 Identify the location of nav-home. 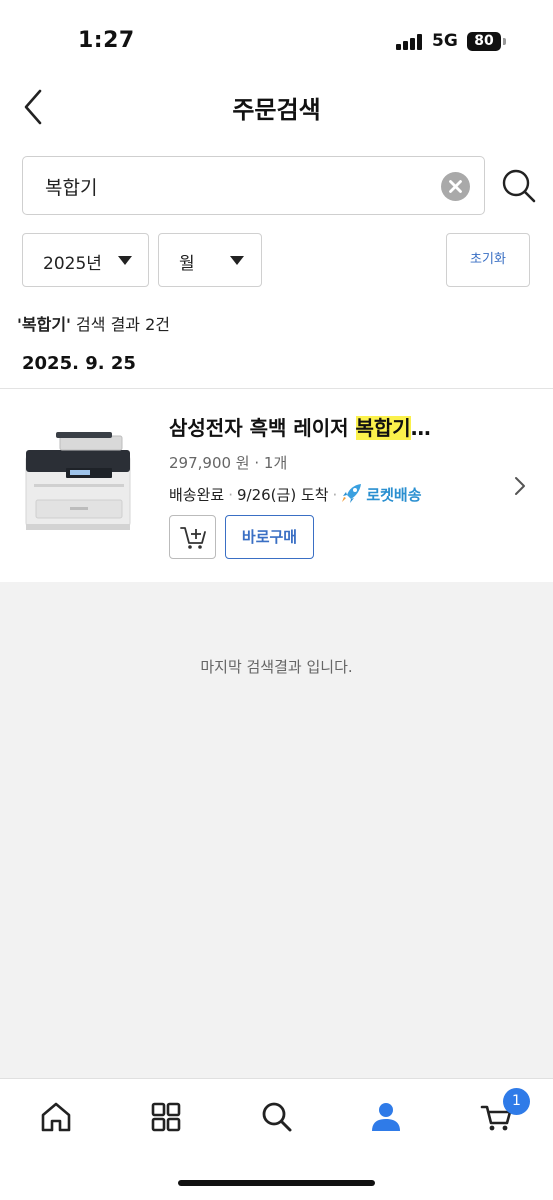
(56, 1117).